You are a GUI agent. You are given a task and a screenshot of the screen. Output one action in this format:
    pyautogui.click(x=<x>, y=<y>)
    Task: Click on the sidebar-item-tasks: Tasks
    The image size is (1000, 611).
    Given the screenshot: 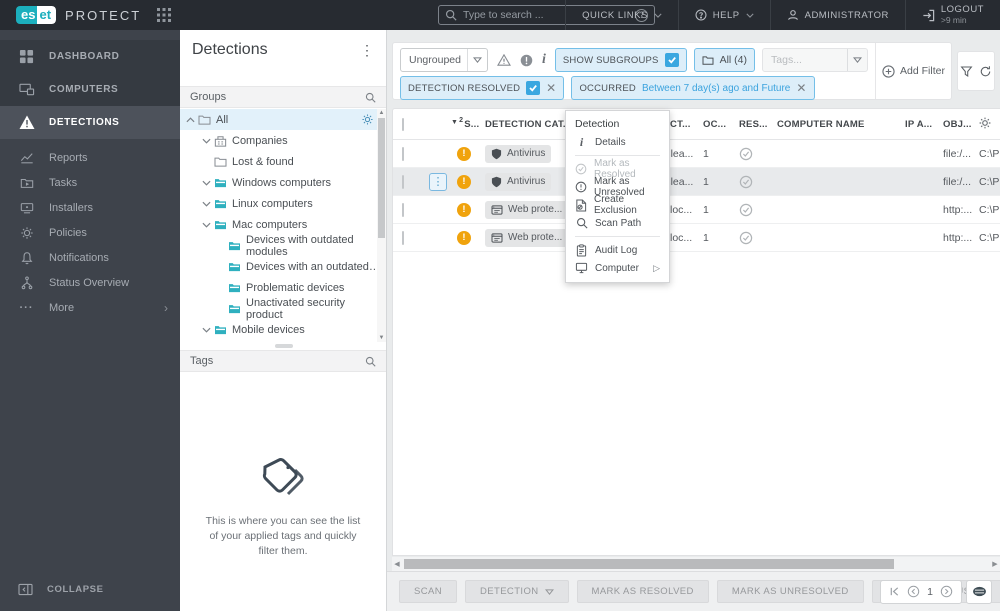 What is the action you would take?
    pyautogui.click(x=90, y=182)
    